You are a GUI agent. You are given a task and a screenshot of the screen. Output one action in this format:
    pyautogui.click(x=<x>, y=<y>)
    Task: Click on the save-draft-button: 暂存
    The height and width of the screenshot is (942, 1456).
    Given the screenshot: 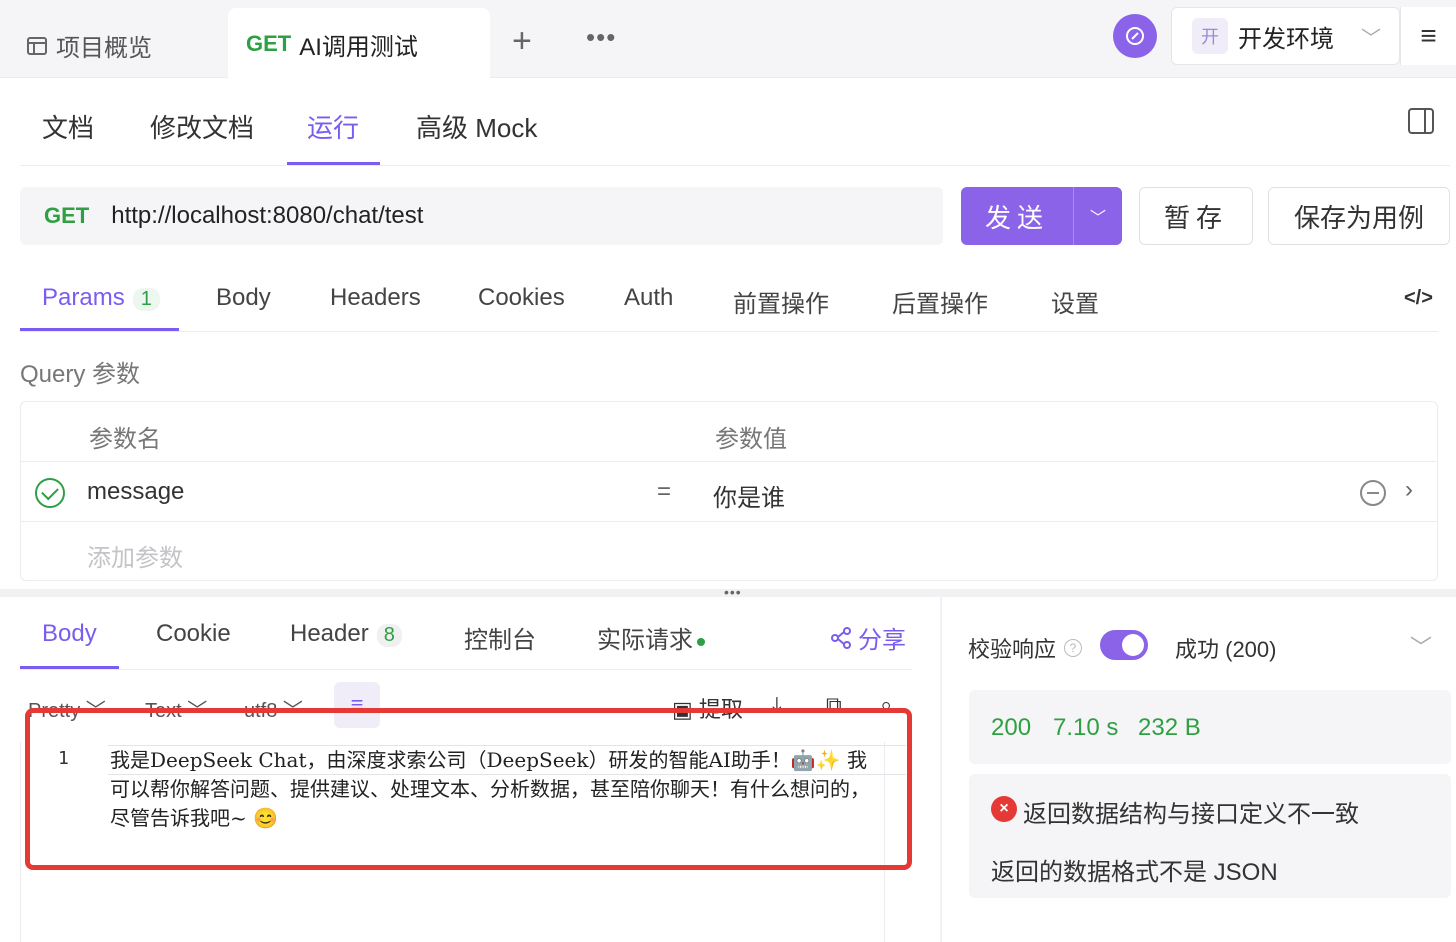 What is the action you would take?
    pyautogui.click(x=1196, y=216)
    